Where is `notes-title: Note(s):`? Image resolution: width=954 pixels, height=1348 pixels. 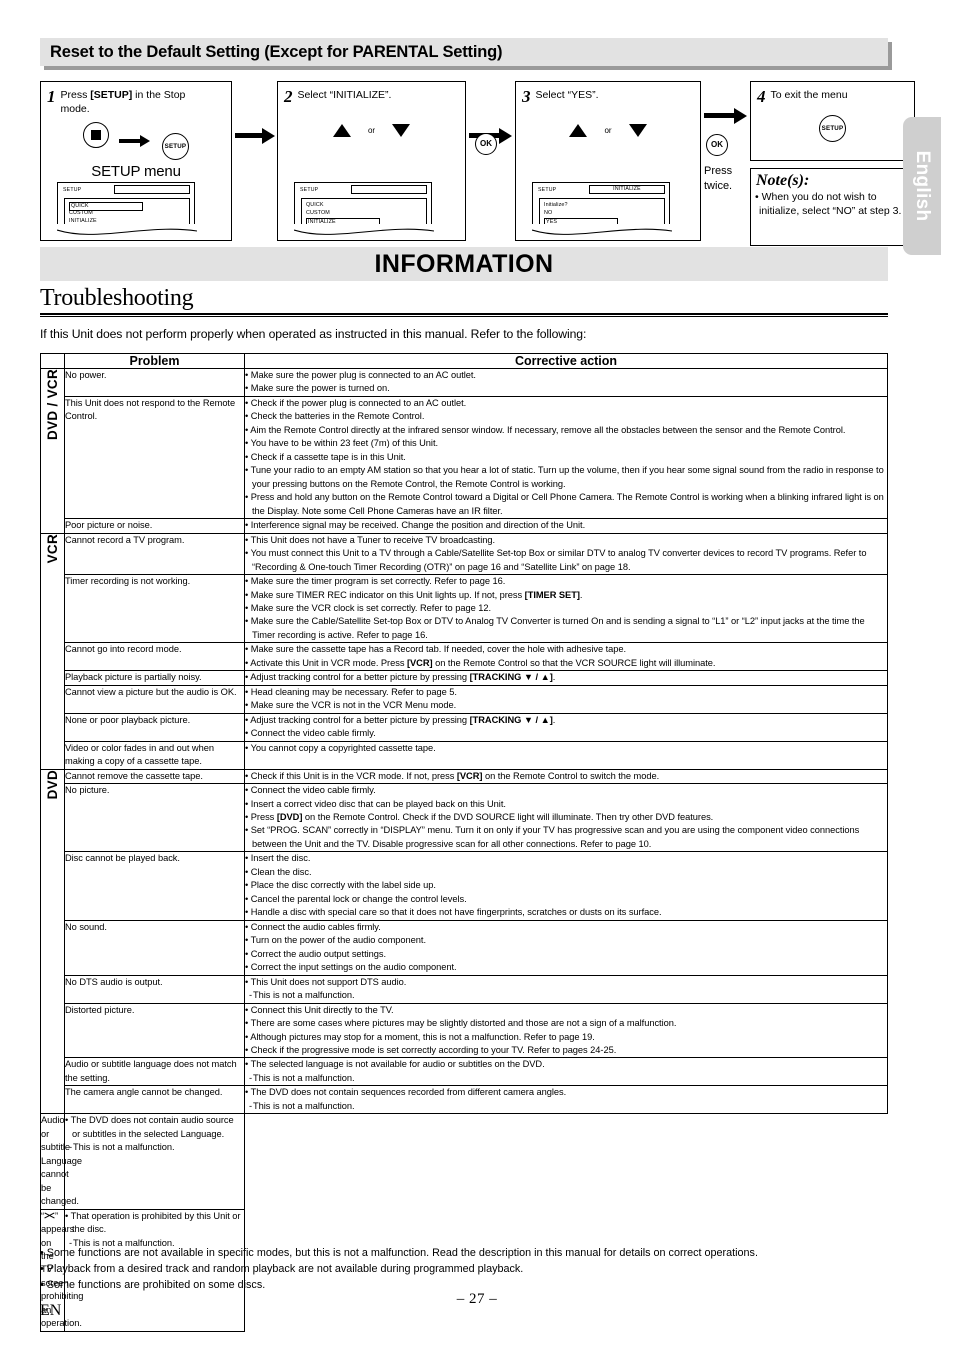
notes-title: Note(s): is located at coordinates (783, 180).